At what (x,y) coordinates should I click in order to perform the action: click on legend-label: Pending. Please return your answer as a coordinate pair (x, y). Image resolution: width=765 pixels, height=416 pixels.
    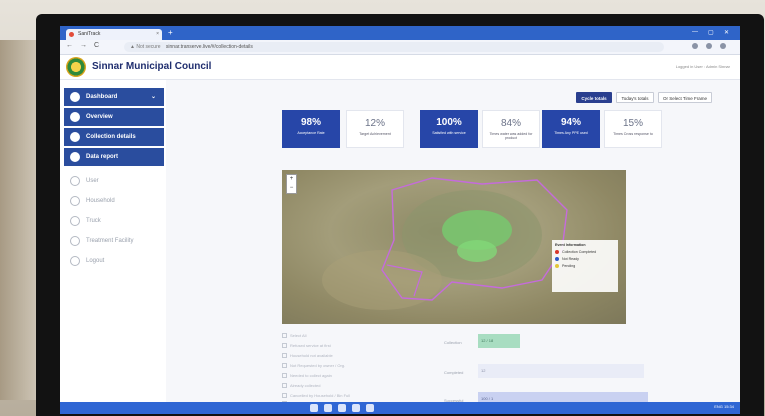
    Looking at the image, I should click on (569, 266).